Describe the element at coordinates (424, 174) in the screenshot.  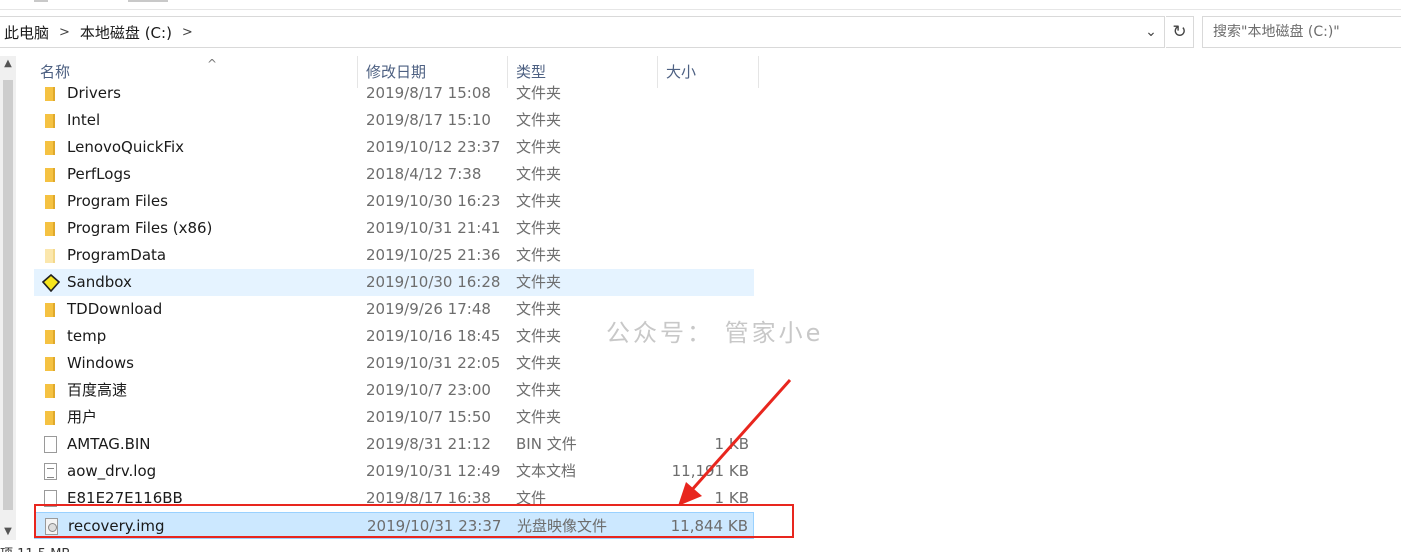
I see `file-date: 2018/4/12 7:38` at that location.